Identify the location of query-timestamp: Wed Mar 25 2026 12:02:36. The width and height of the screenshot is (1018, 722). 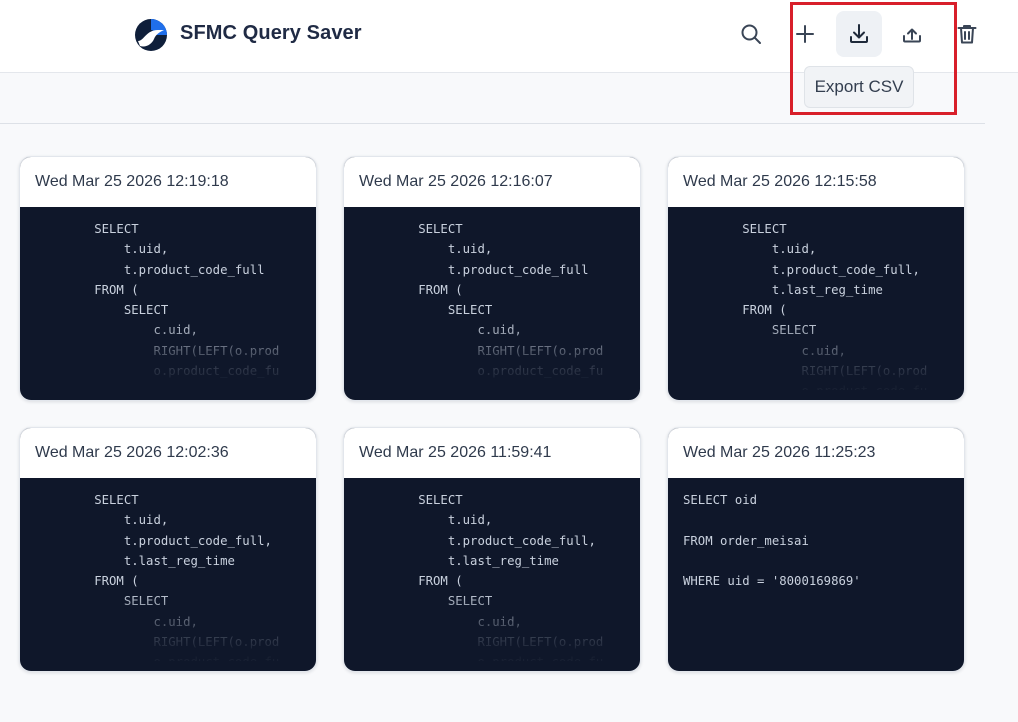
(168, 453).